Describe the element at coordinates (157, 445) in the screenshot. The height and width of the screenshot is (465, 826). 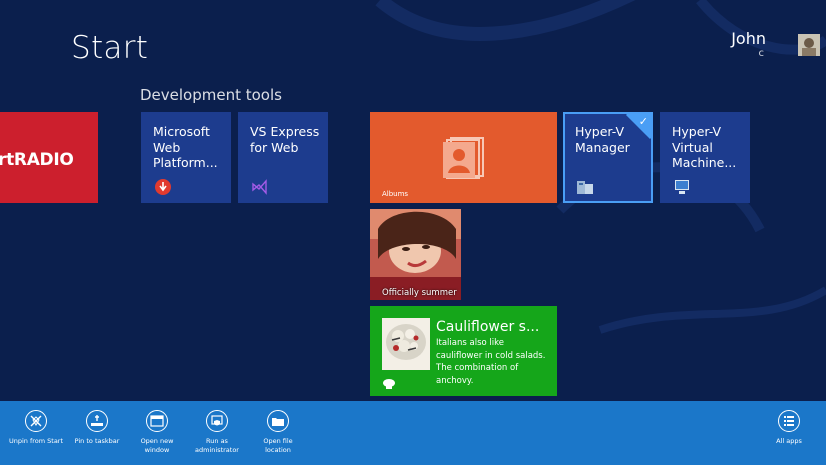
I see `new-window-label: Open new window` at that location.